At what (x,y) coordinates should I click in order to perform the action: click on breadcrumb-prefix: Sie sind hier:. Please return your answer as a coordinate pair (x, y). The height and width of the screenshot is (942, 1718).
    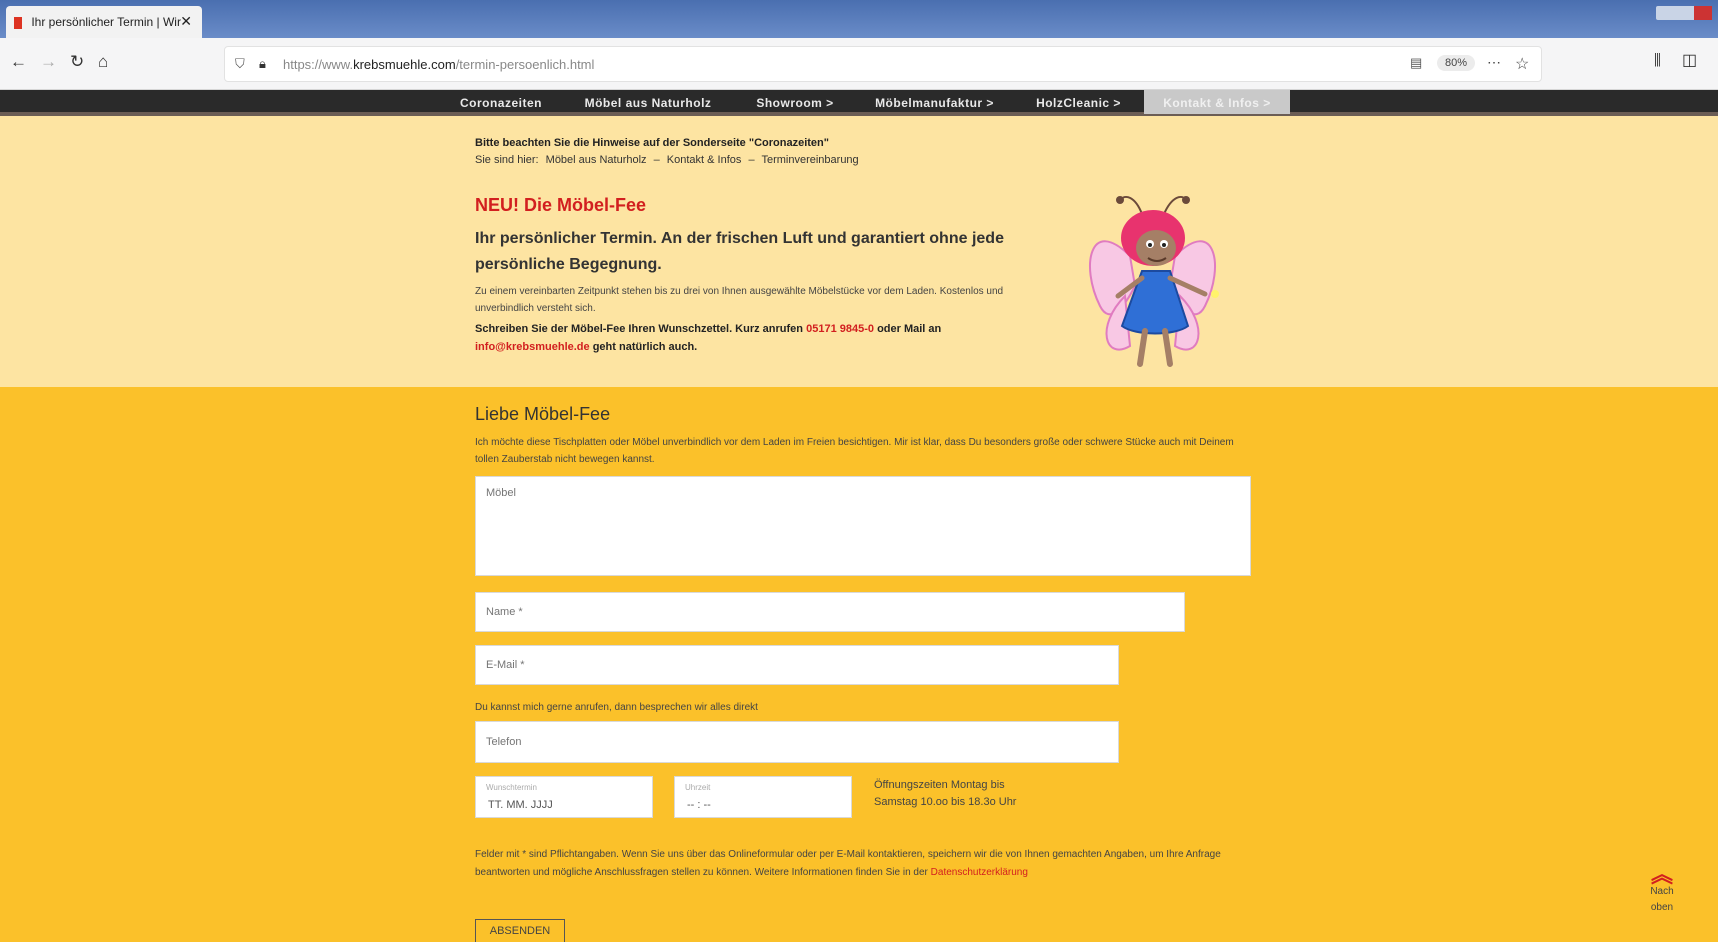
    Looking at the image, I should click on (507, 160).